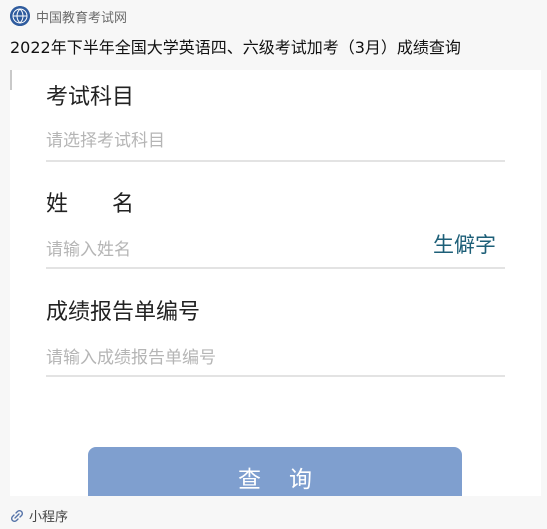  Describe the element at coordinates (17, 516) in the screenshot. I see `link-icon` at that location.